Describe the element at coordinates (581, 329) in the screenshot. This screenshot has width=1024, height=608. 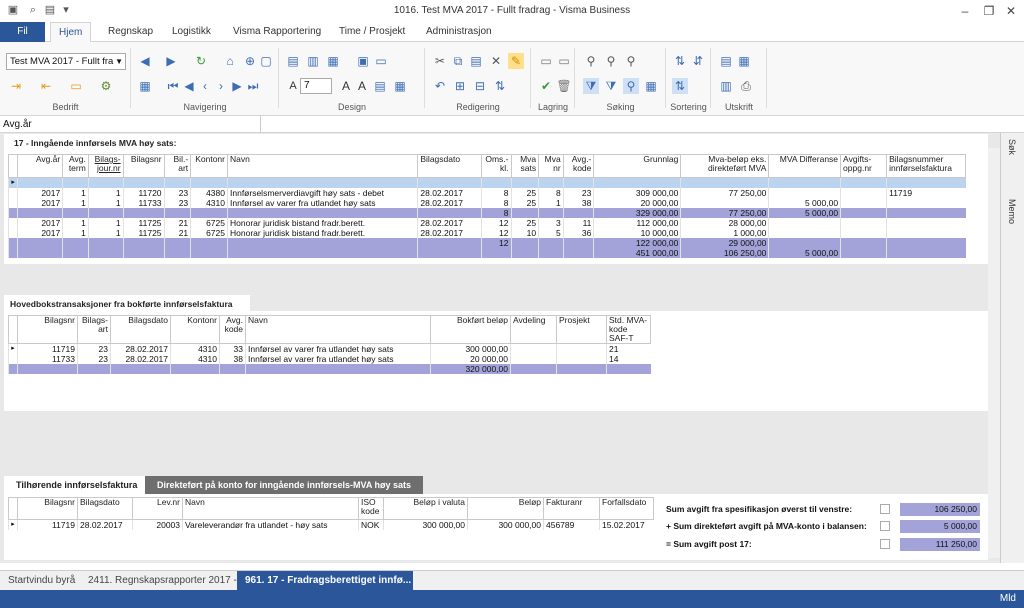
I see `column-header: Prosjekt` at that location.